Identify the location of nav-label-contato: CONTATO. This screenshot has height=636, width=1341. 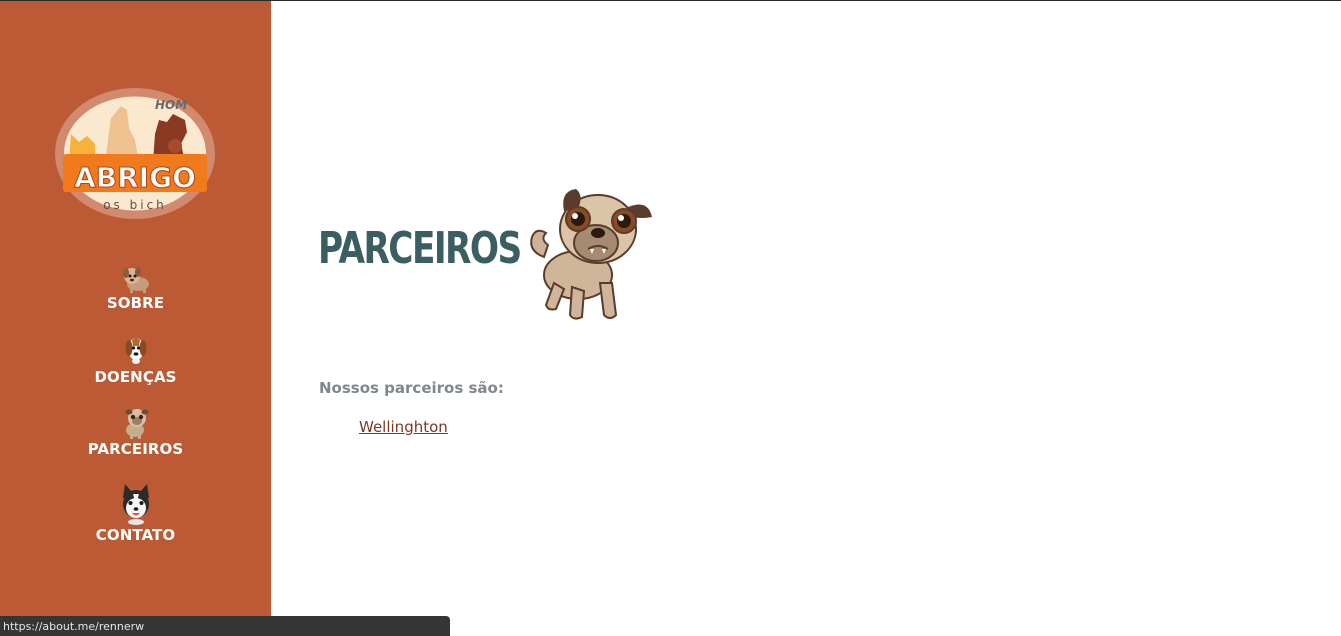
(135, 535).